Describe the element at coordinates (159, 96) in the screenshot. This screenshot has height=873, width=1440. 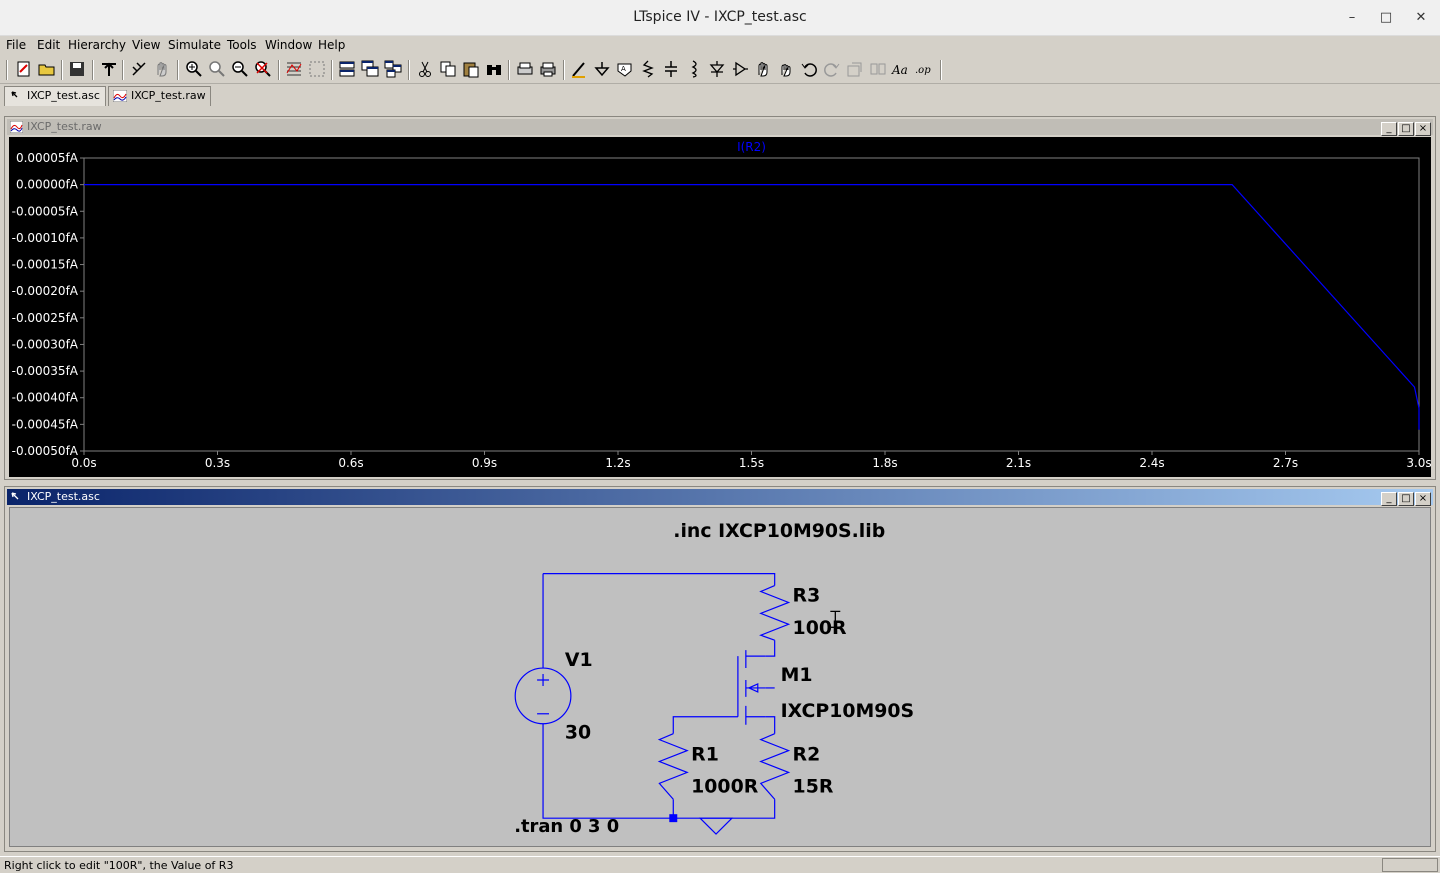
I see `tab-waveform: IXCP_test.raw` at that location.